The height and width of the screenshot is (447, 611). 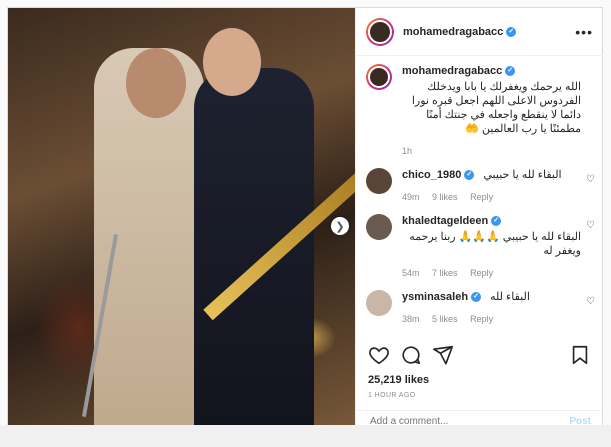 I want to click on comment-likes: 5 likes, so click(x=445, y=319).